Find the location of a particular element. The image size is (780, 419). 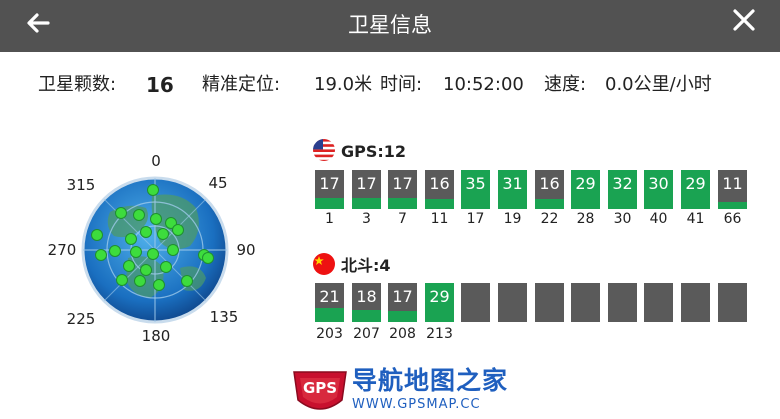

gps-prn-label: 7 is located at coordinates (402, 219).